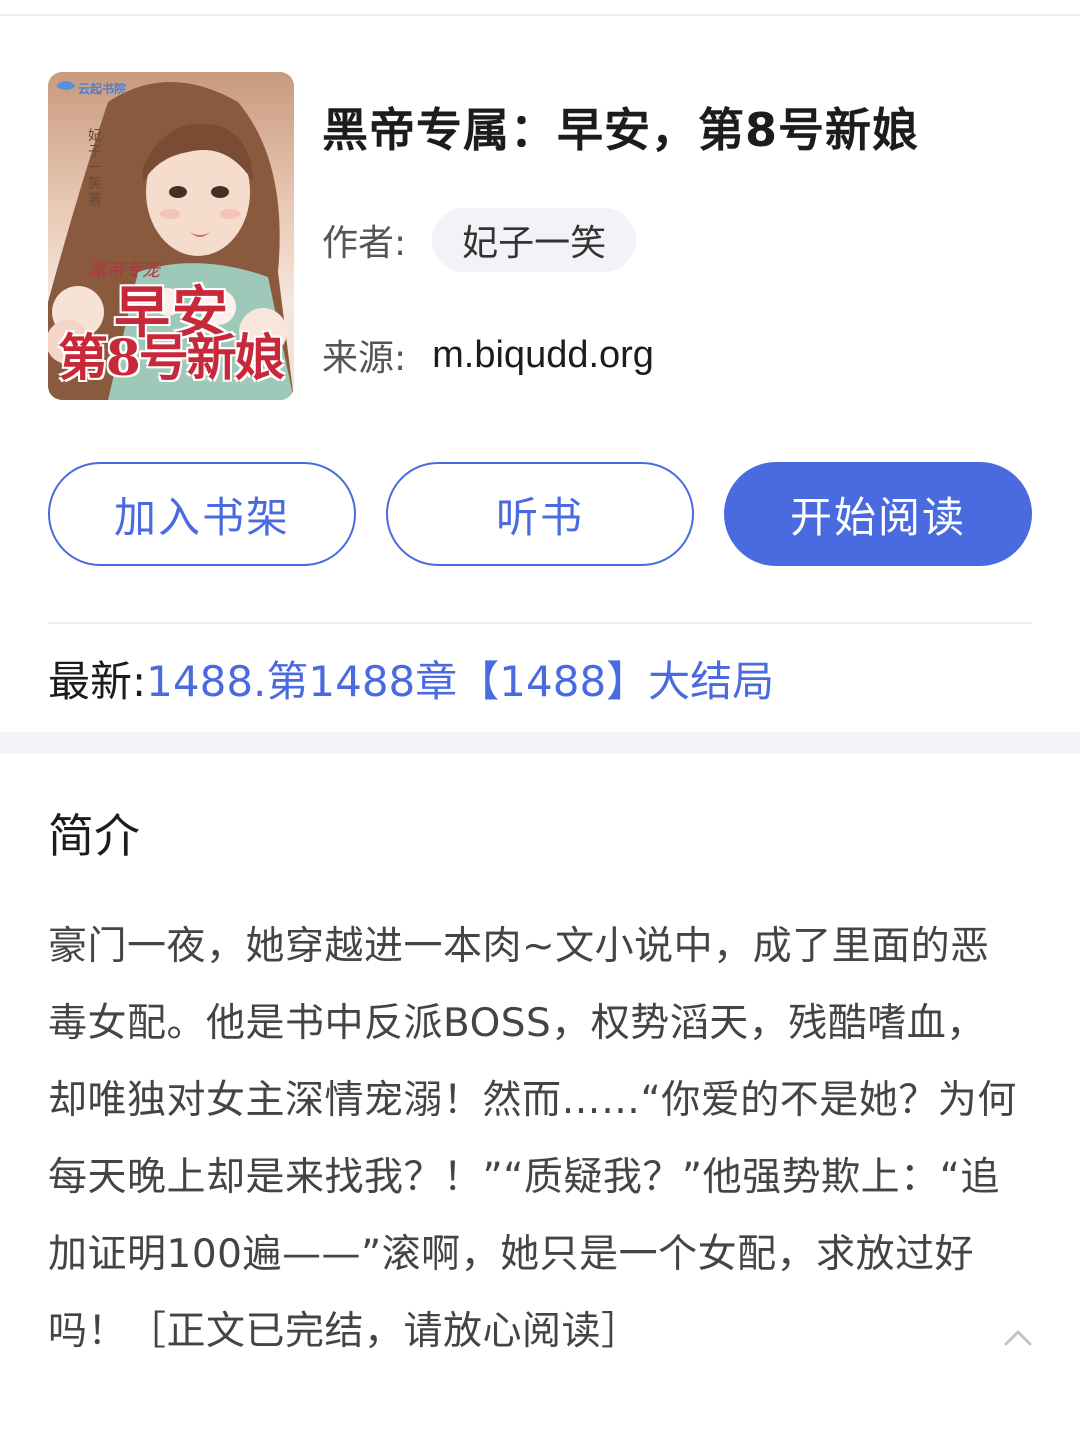 The image size is (1080, 1440). Describe the element at coordinates (94, 836) in the screenshot. I see `intro-heading: 简介` at that location.